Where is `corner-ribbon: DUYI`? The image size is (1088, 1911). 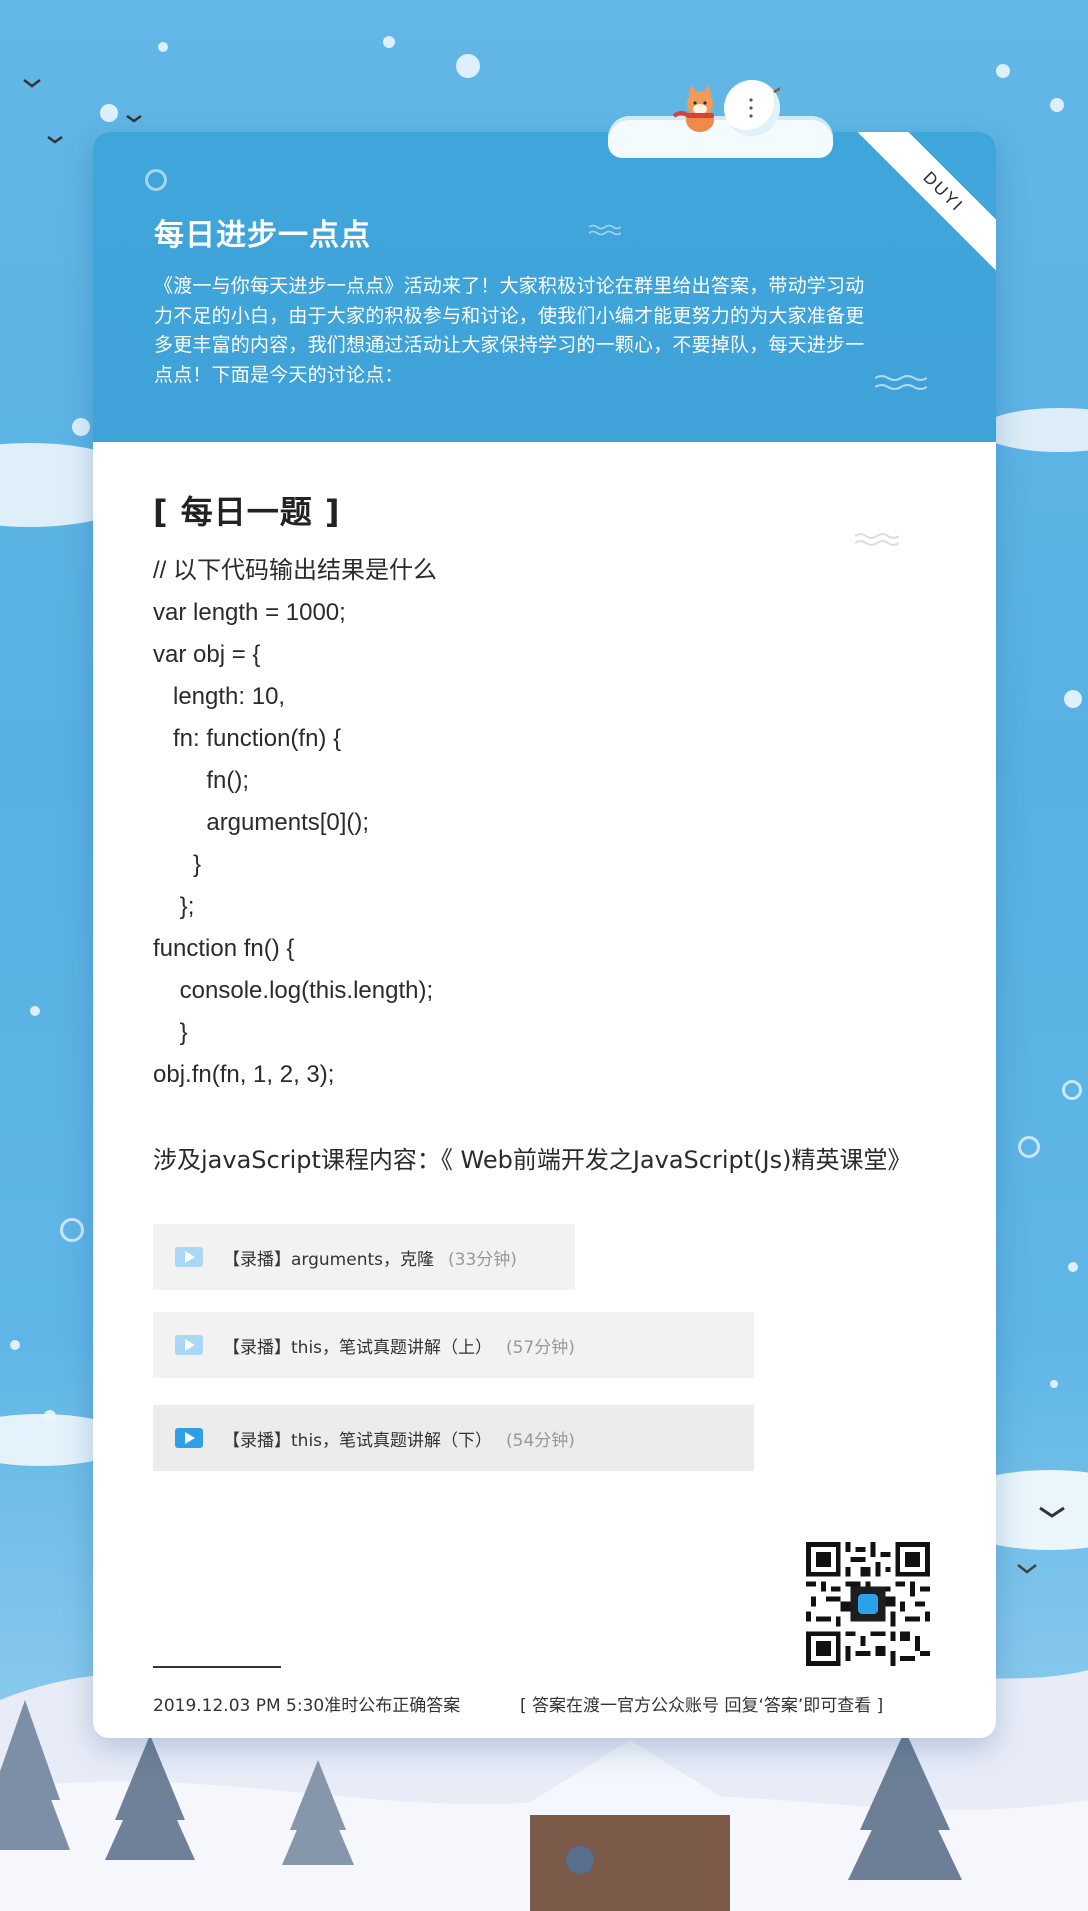 corner-ribbon: DUYI is located at coordinates (921, 207).